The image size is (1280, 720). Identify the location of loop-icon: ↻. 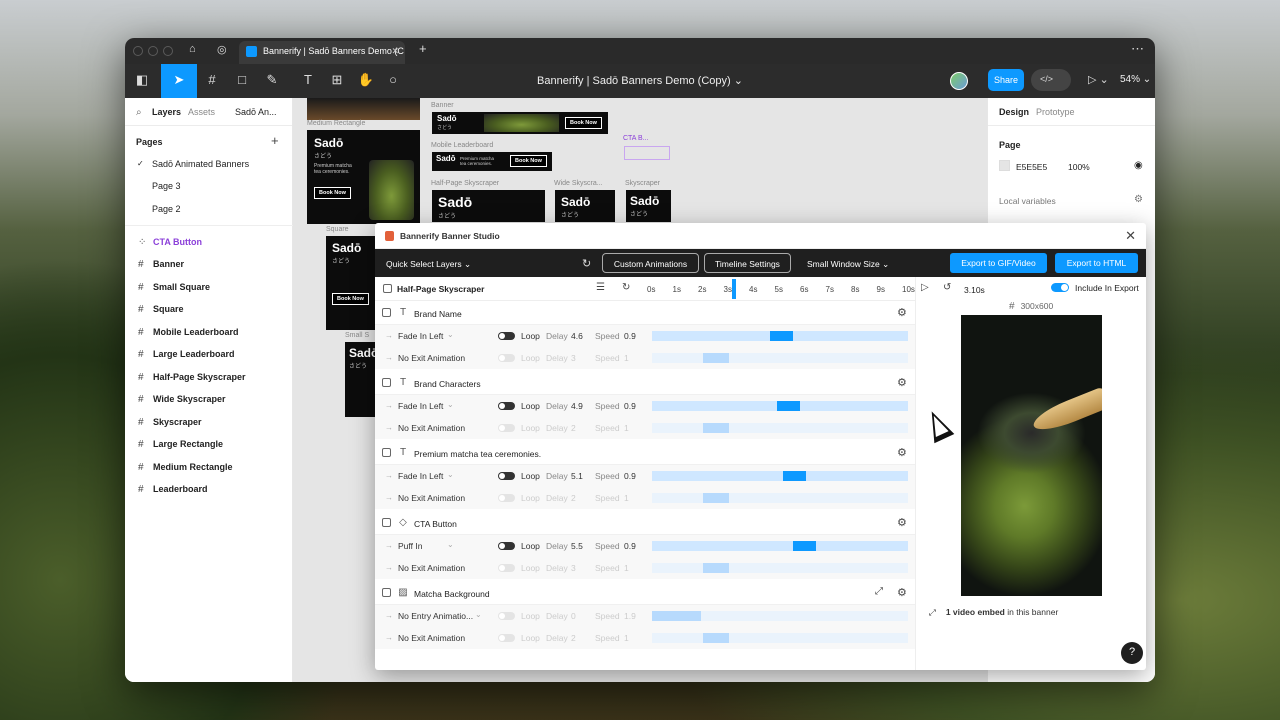
(626, 287).